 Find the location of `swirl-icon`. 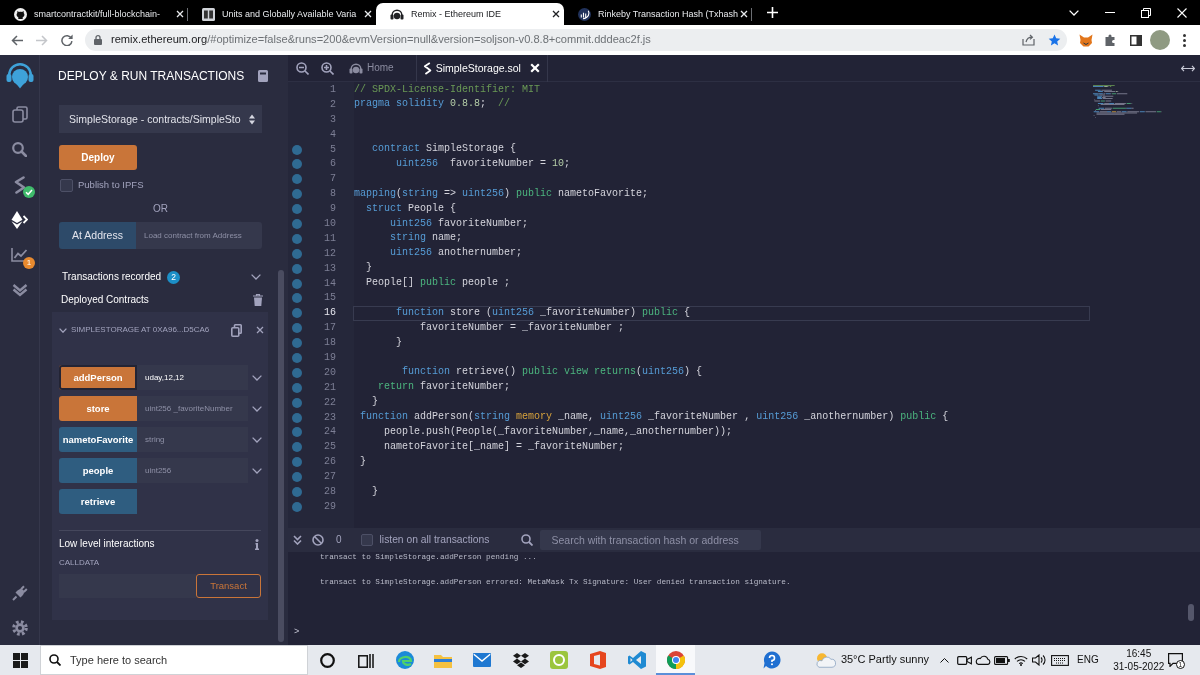

swirl-icon is located at coordinates (404, 660).